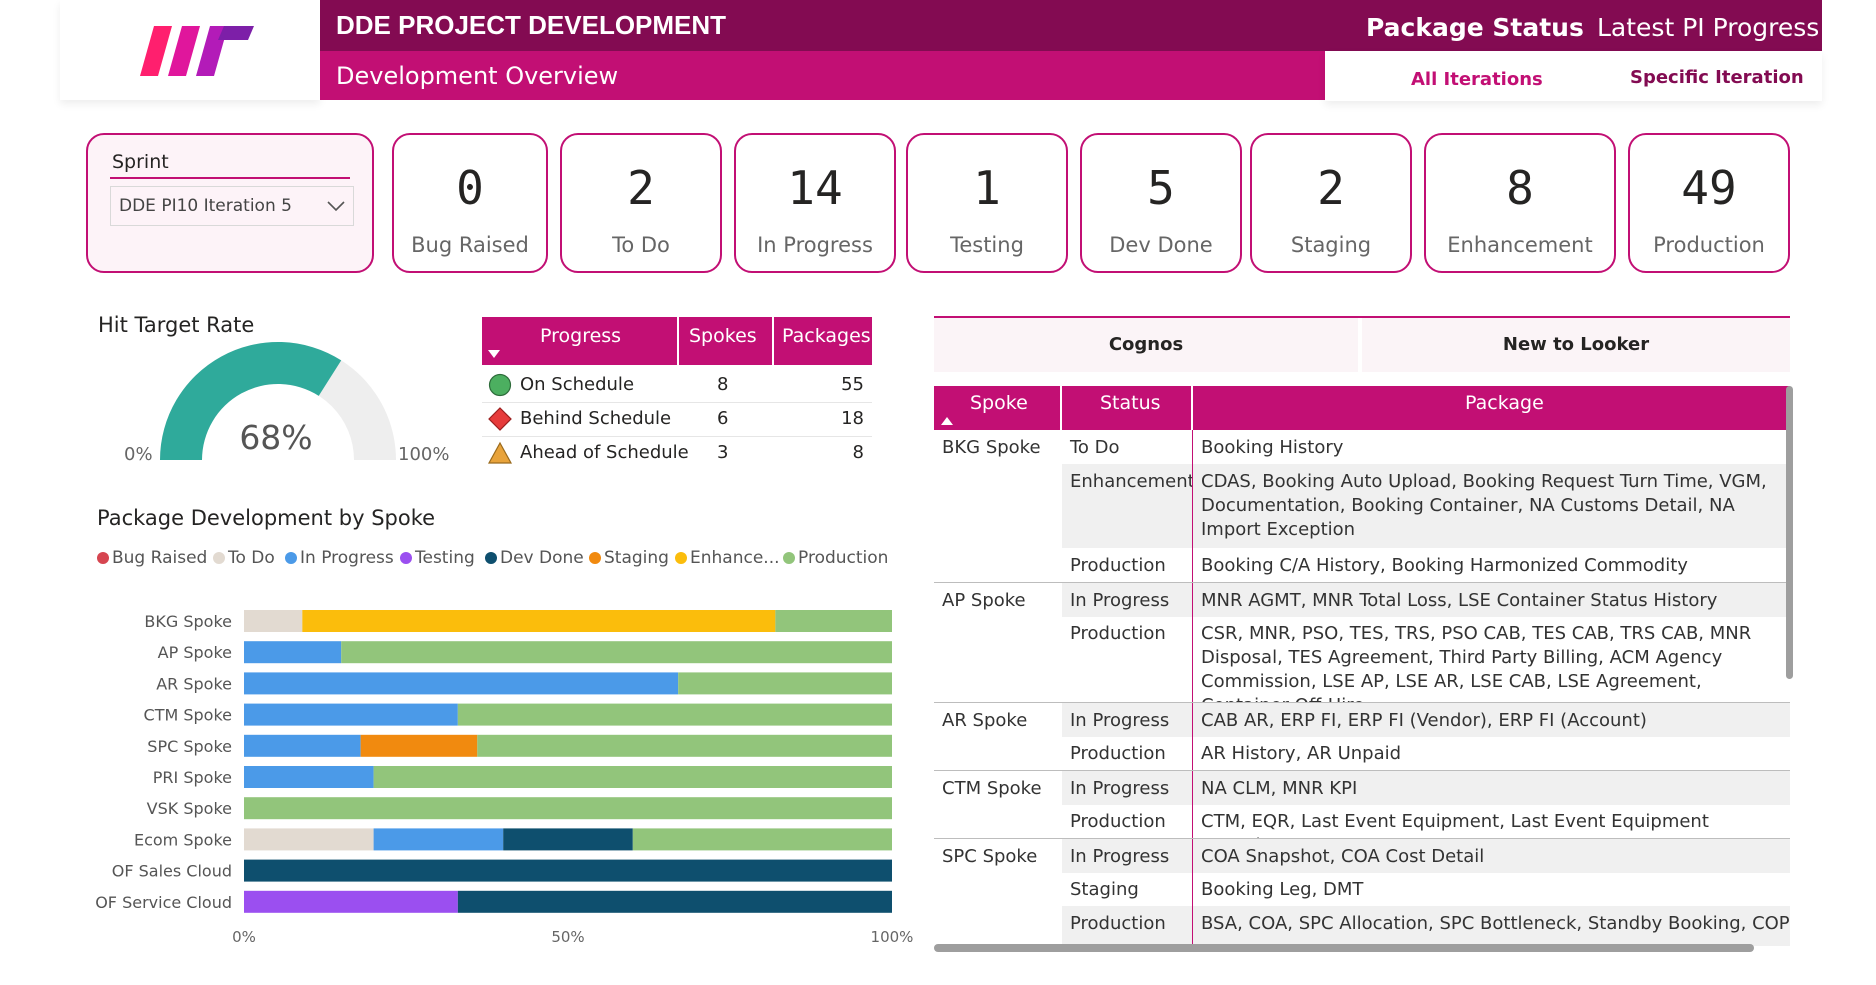 The image size is (1876, 985). What do you see at coordinates (1126, 408) in the screenshot?
I see `column-header-status: Status` at bounding box center [1126, 408].